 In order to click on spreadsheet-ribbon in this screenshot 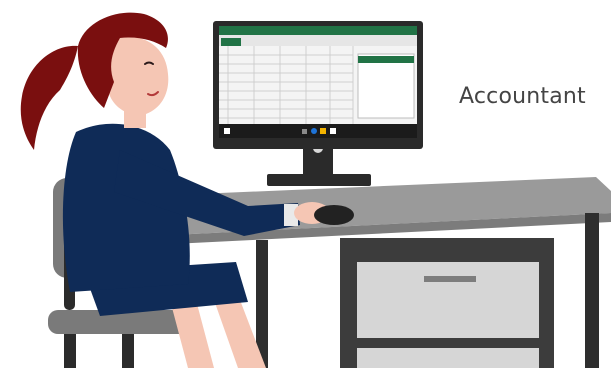, I will do `click(318, 30)`.